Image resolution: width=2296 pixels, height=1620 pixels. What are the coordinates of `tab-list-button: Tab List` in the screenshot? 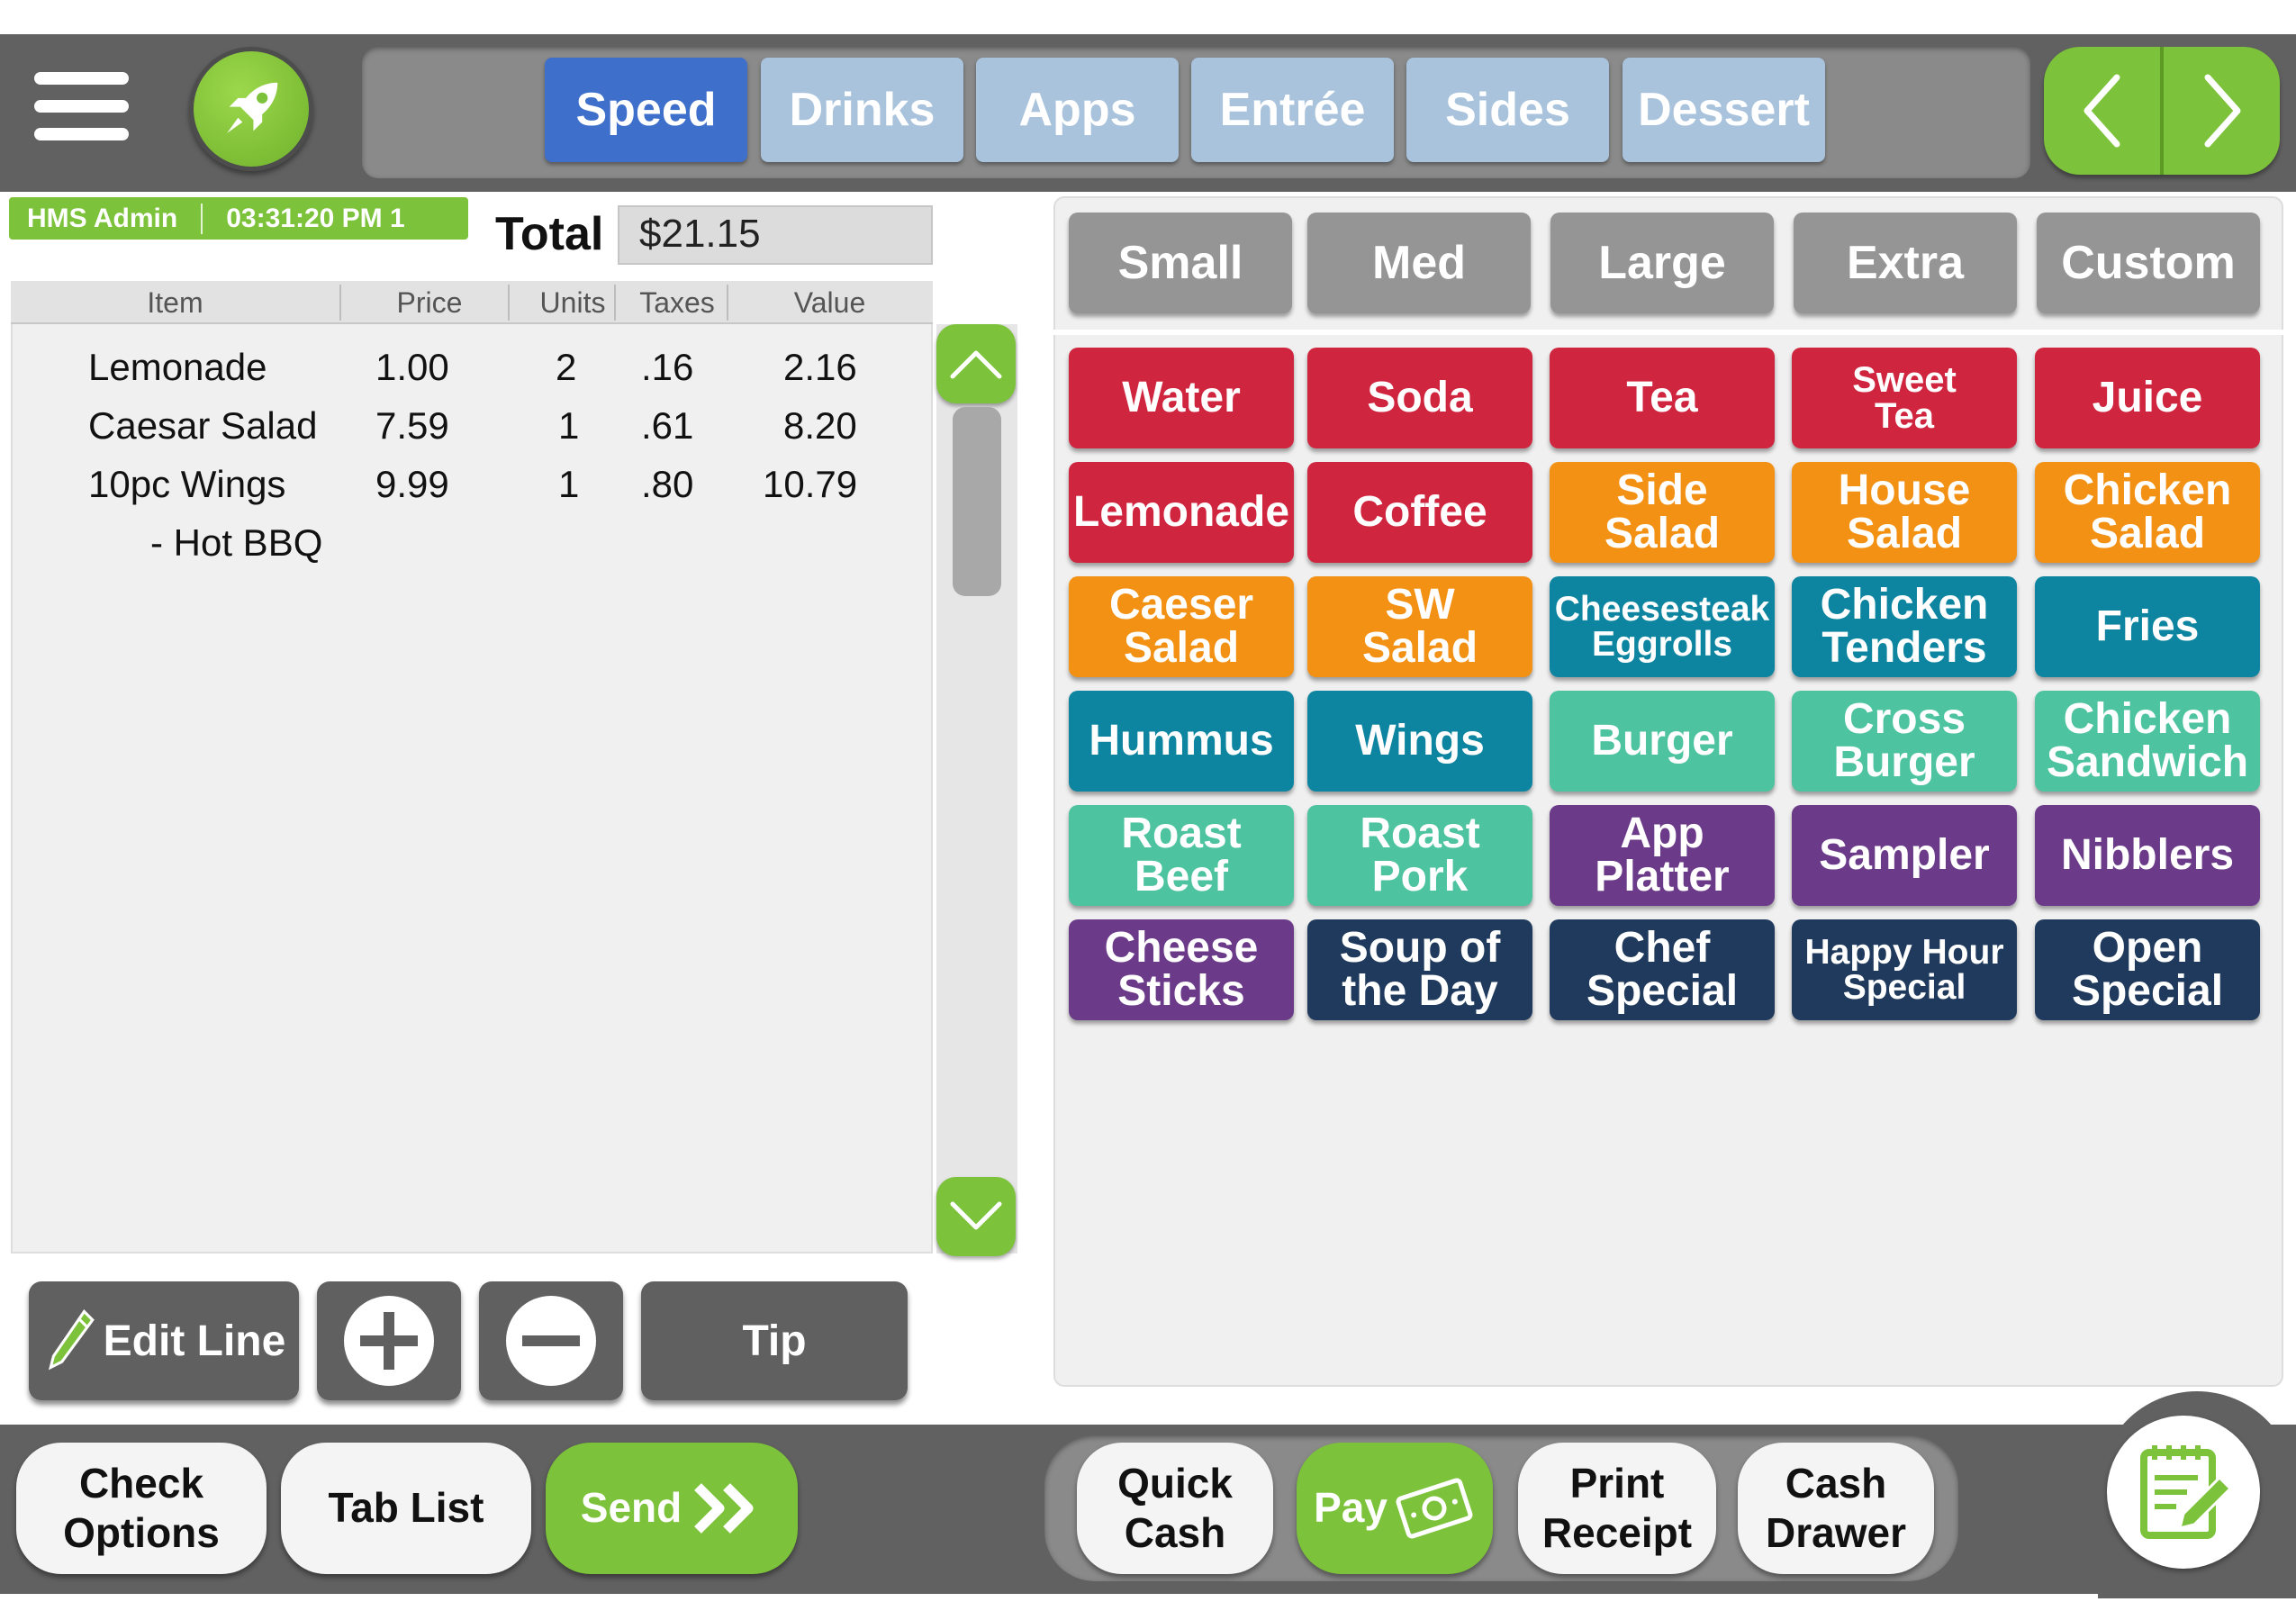 It's located at (406, 1508).